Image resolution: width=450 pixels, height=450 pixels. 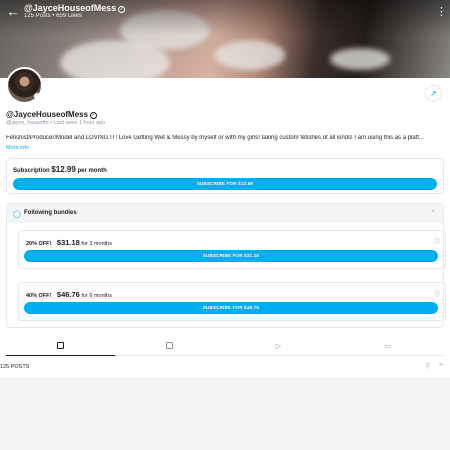 I want to click on image-icon, so click(x=169, y=345).